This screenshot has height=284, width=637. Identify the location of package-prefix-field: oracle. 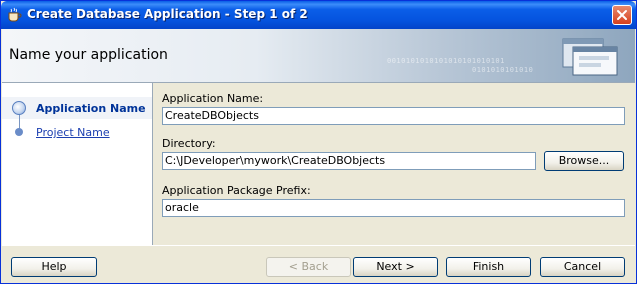
(393, 208).